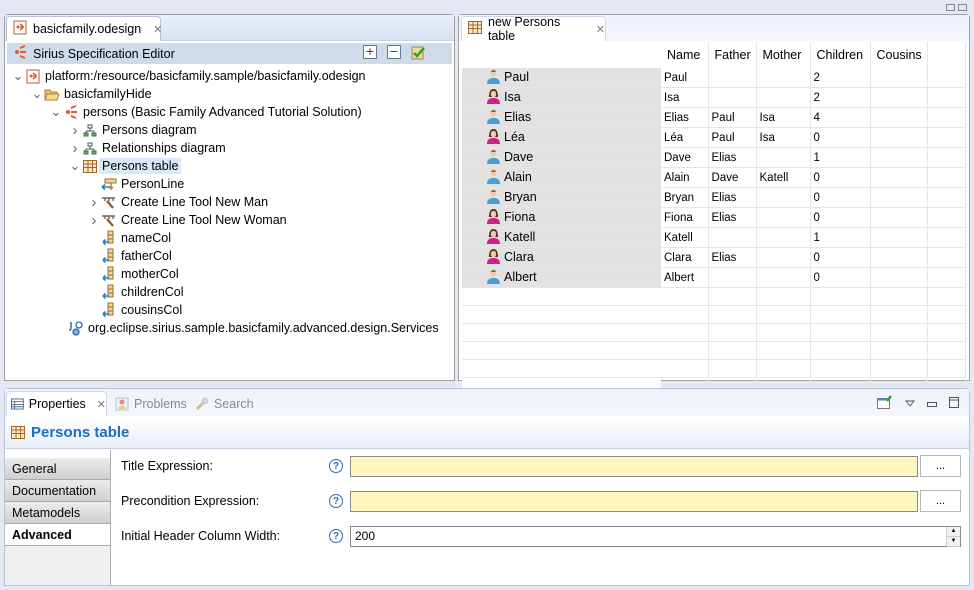  What do you see at coordinates (57, 513) in the screenshot?
I see `section-tab-metamodels: Metamodels` at bounding box center [57, 513].